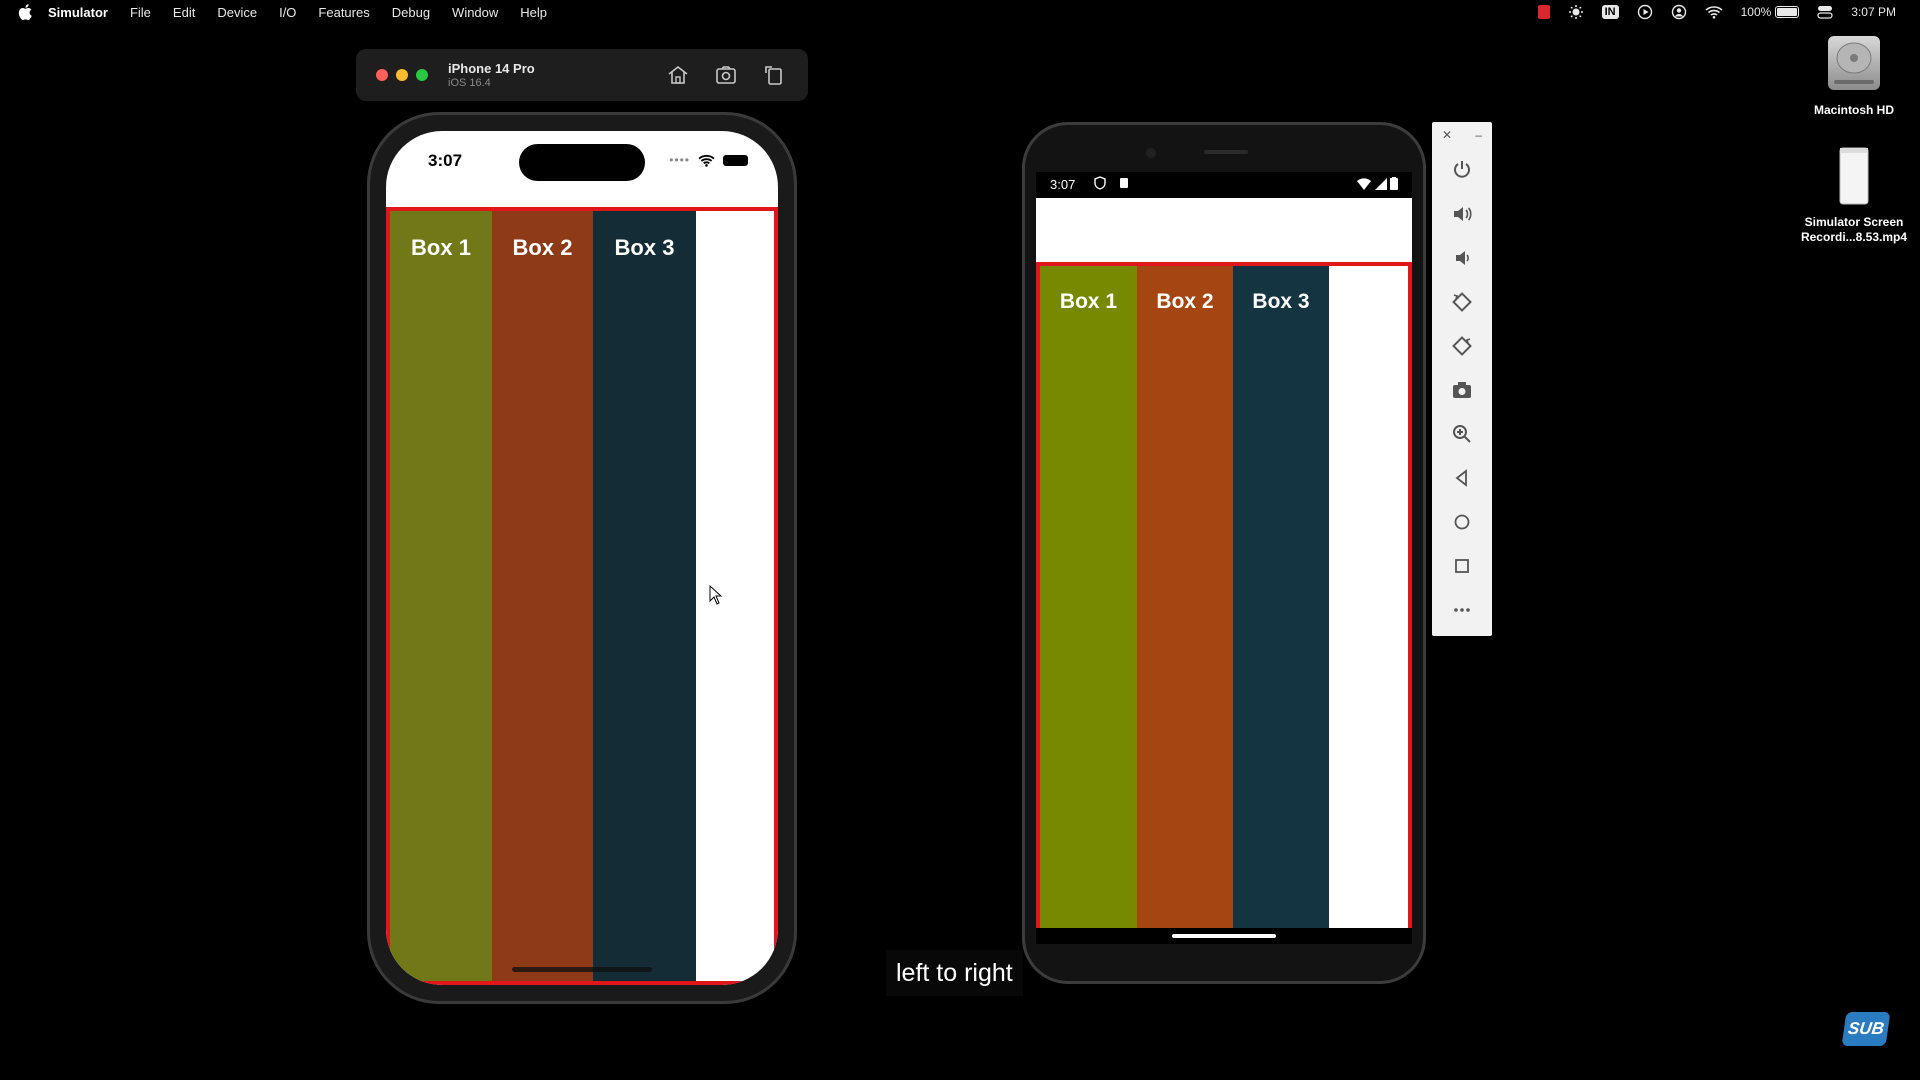 This screenshot has width=1920, height=1080. Describe the element at coordinates (26, 12) in the screenshot. I see `apple-icon` at that location.